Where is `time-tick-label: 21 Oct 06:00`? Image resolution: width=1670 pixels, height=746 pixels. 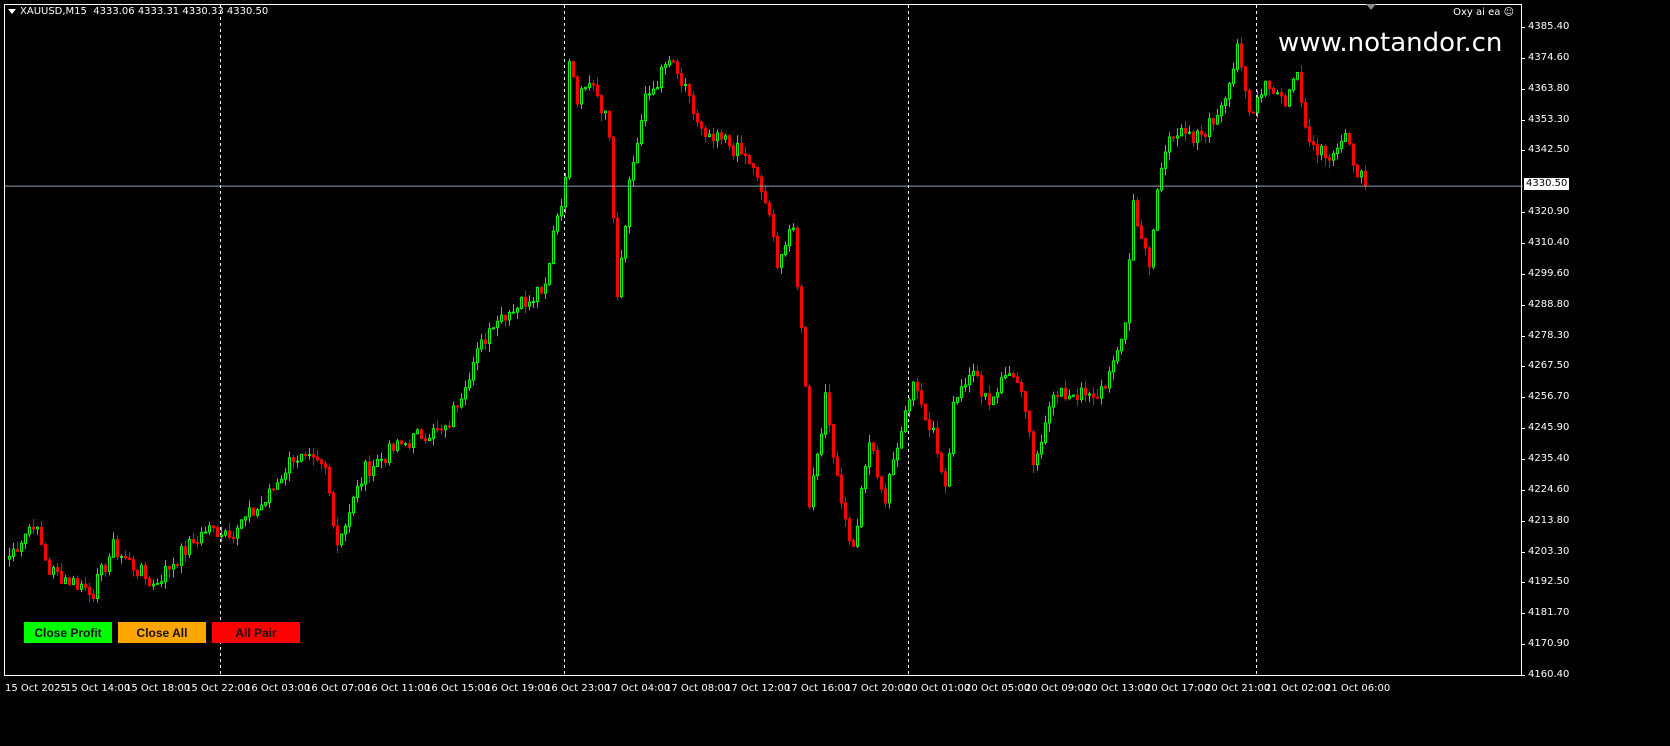
time-tick-label: 21 Oct 06:00 is located at coordinates (1358, 688).